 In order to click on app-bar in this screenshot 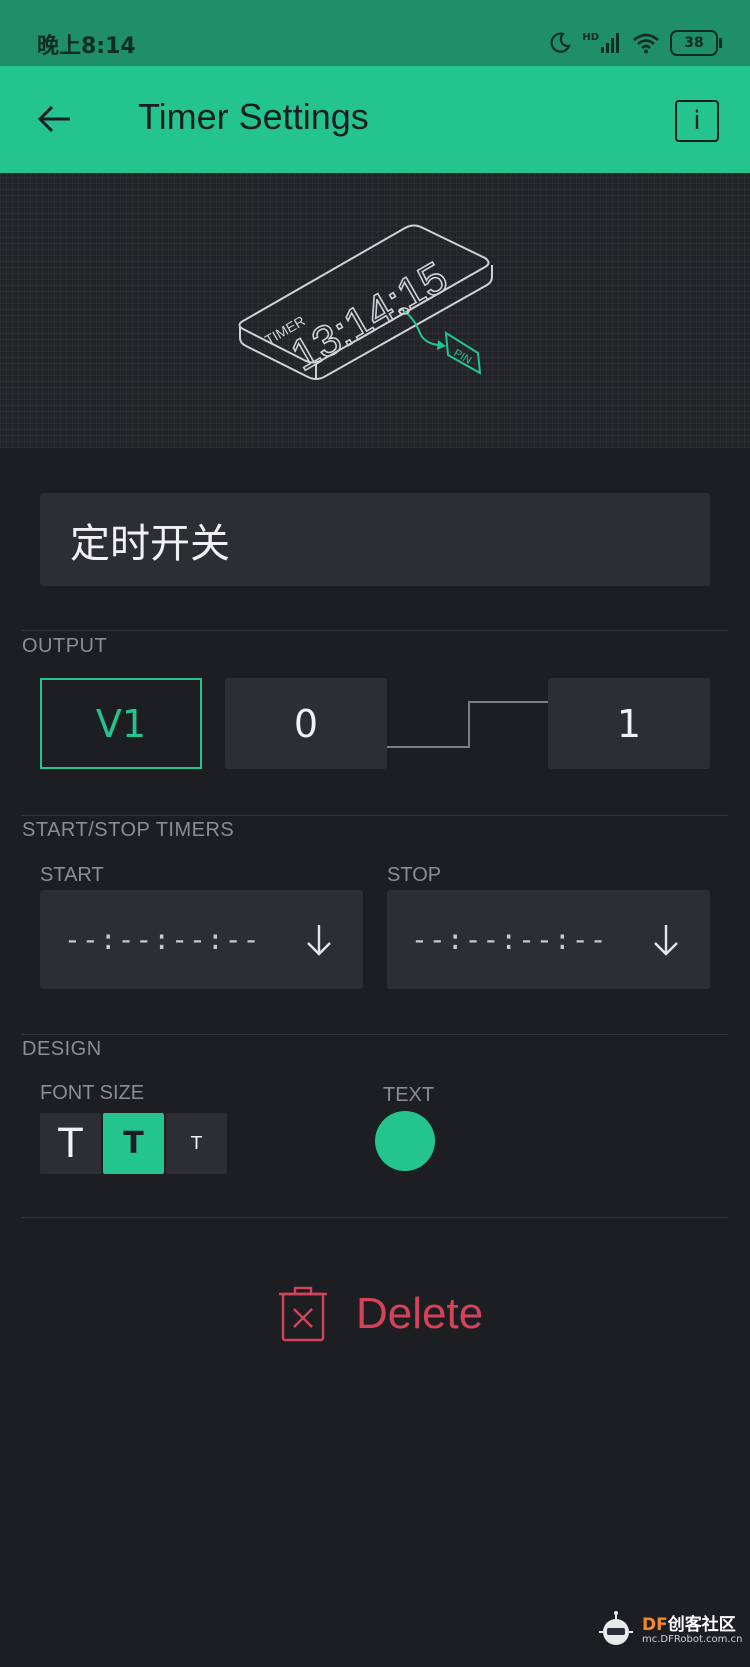, I will do `click(375, 119)`.